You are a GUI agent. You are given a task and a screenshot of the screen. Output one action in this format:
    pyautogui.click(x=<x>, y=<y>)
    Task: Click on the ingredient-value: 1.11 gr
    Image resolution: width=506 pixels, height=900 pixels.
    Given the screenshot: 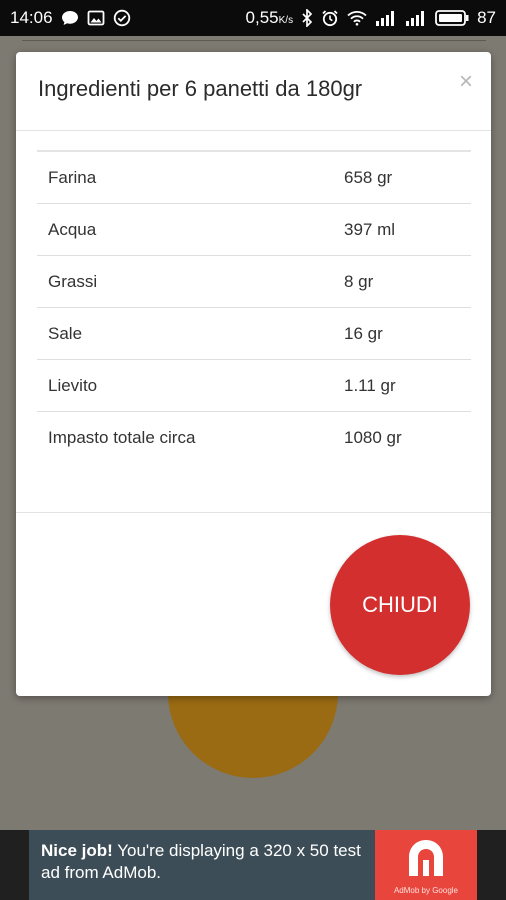 What is the action you would take?
    pyautogui.click(x=407, y=385)
    